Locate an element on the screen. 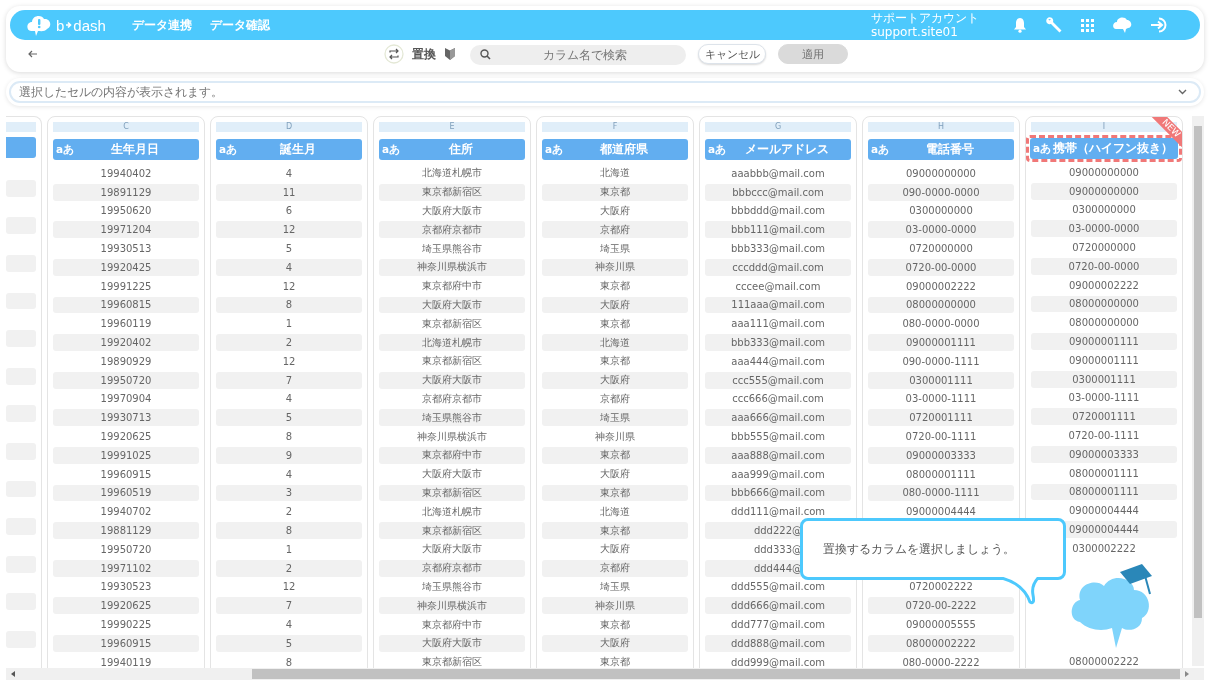 This screenshot has width=1210, height=680. cell-value: 0720-00-2222 is located at coordinates (941, 606).